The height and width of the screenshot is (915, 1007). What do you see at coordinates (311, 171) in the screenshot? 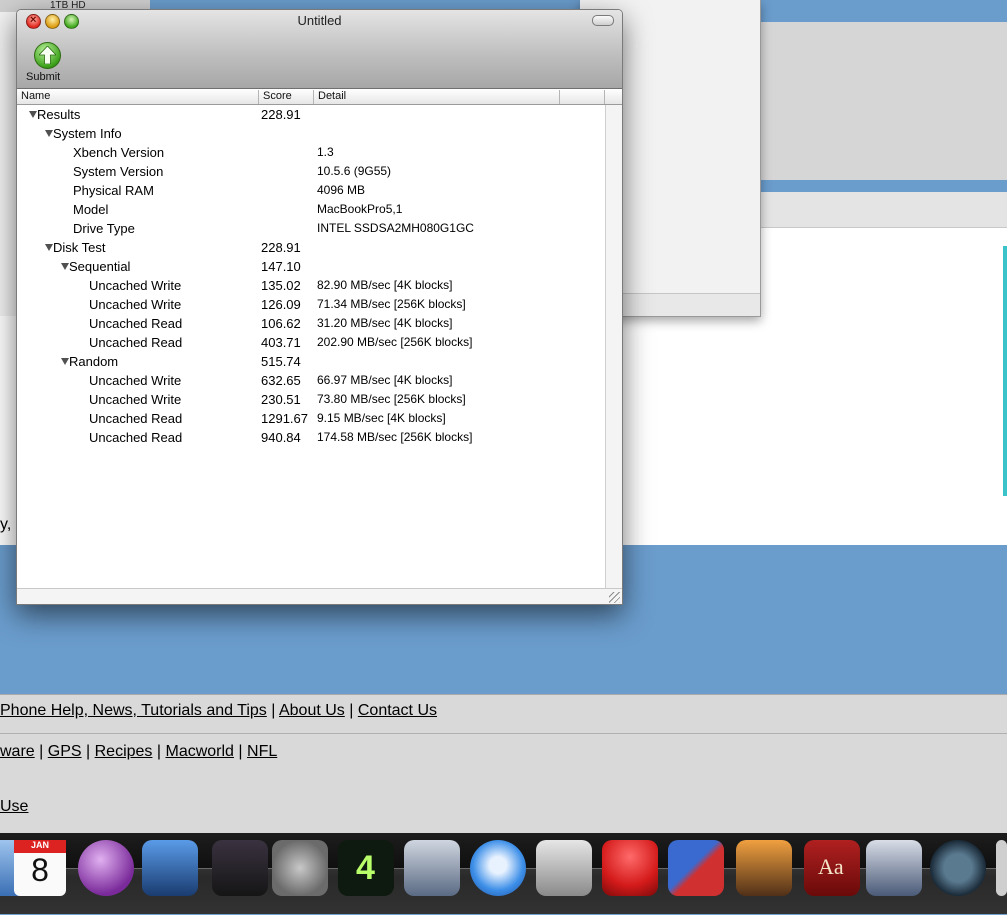
I see `results-row: System Version 10.5.6 (9G55)` at bounding box center [311, 171].